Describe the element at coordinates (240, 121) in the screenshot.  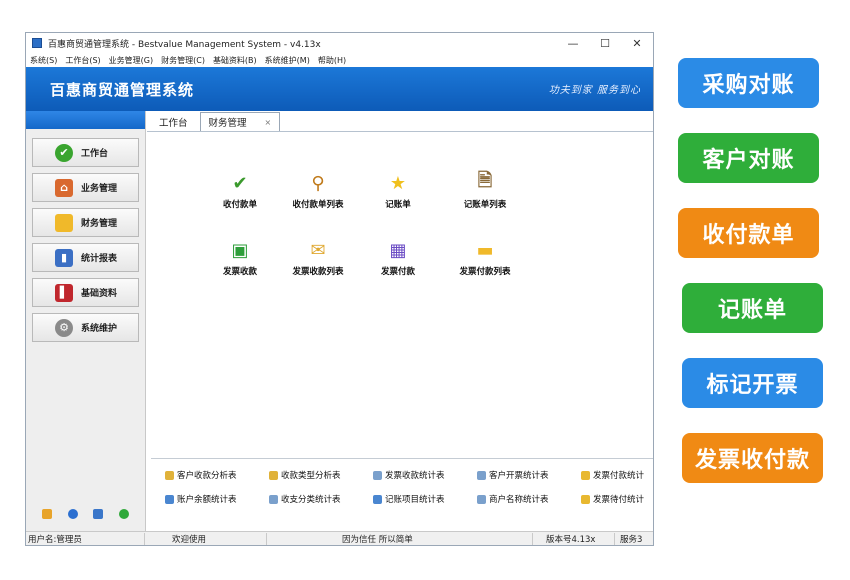
I see `tab-finance: 财务管理 ×` at that location.